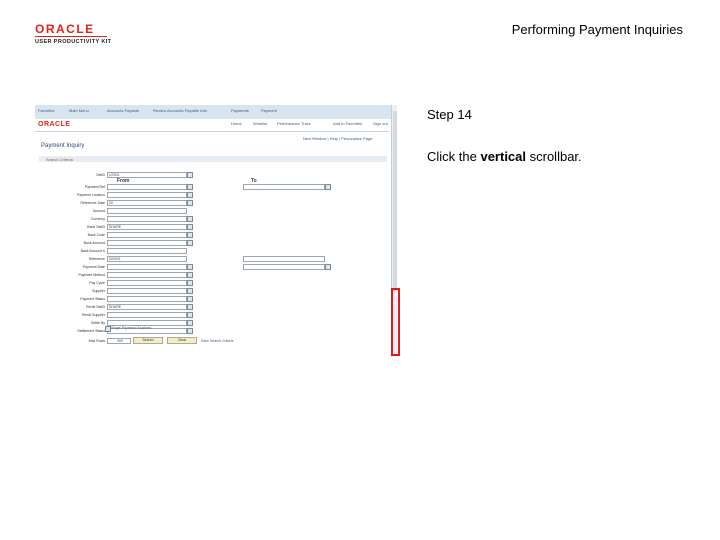 The width and height of the screenshot is (720, 540). Describe the element at coordinates (147, 243) in the screenshot. I see `bank-account-input` at that location.